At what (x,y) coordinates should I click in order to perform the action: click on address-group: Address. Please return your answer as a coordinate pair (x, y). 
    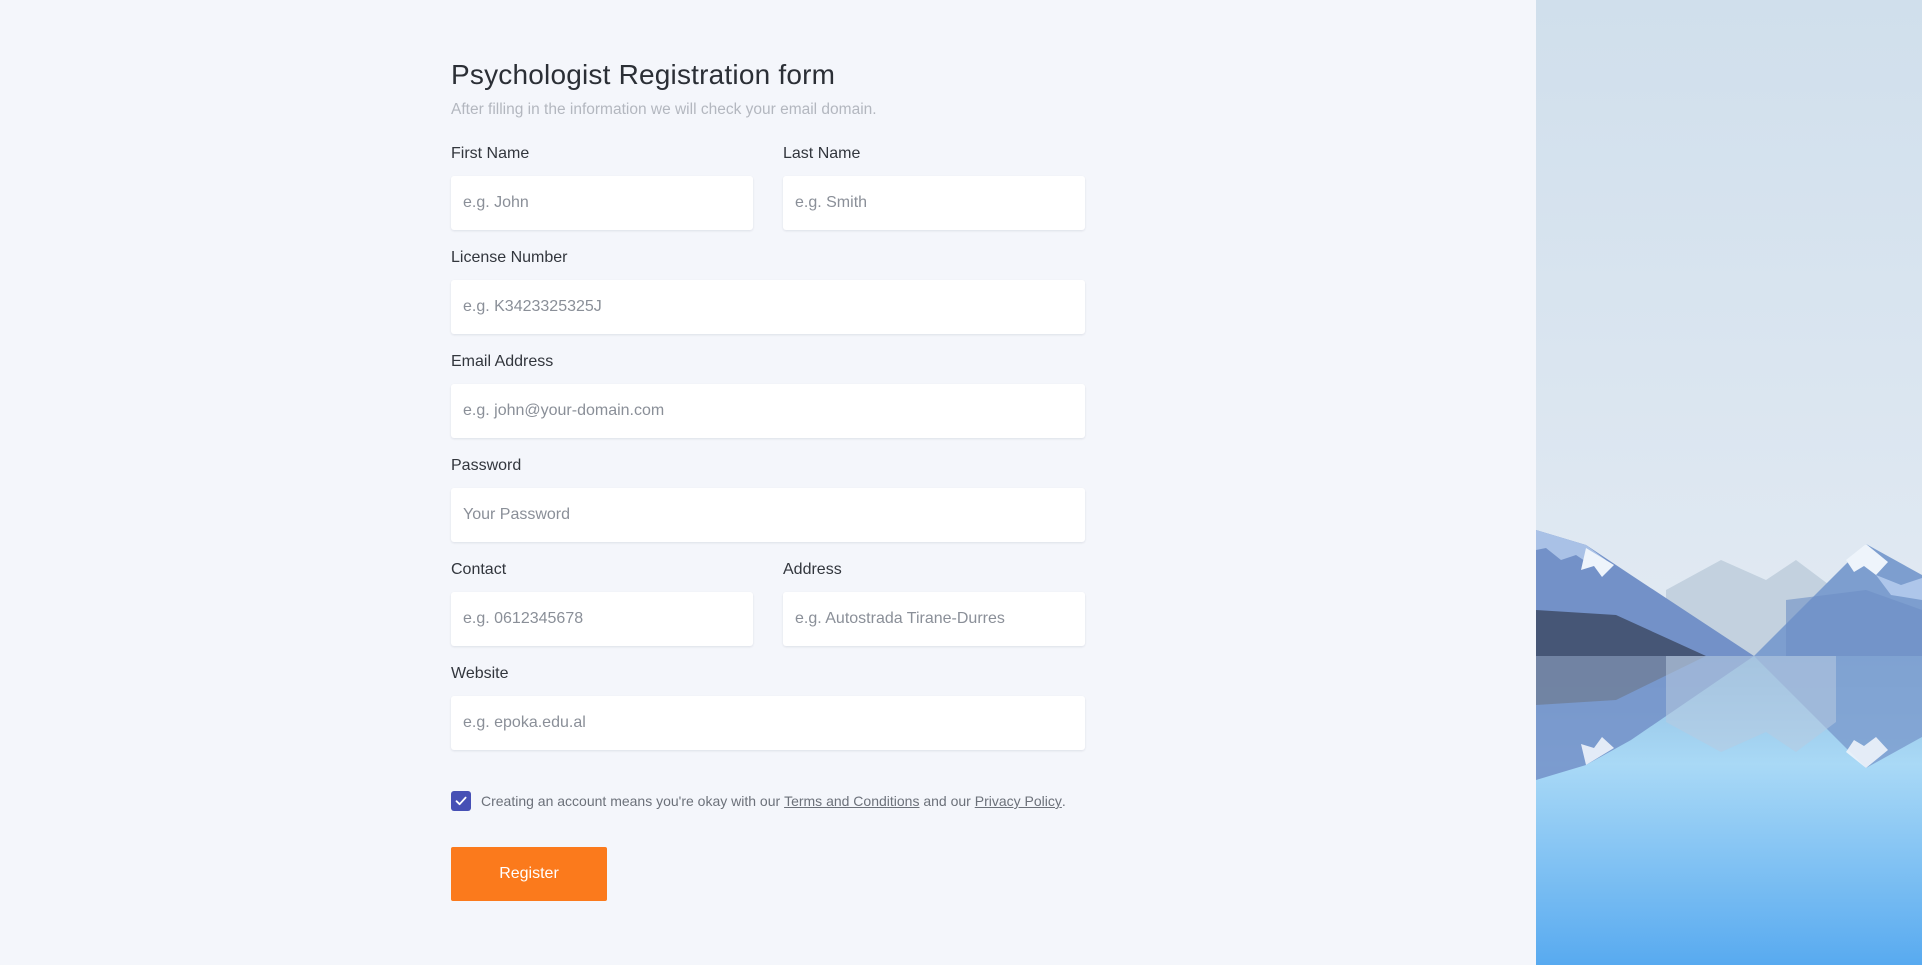
    Looking at the image, I should click on (934, 603).